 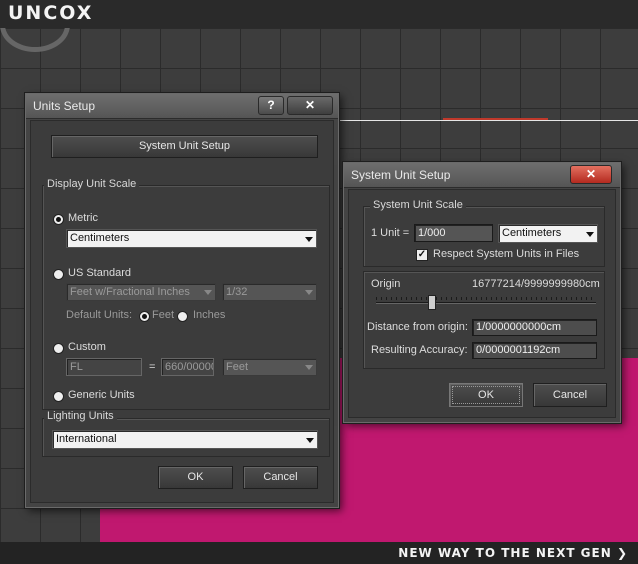 What do you see at coordinates (269, 292) in the screenshot?
I see `fraction-dropdown: 1/32` at bounding box center [269, 292].